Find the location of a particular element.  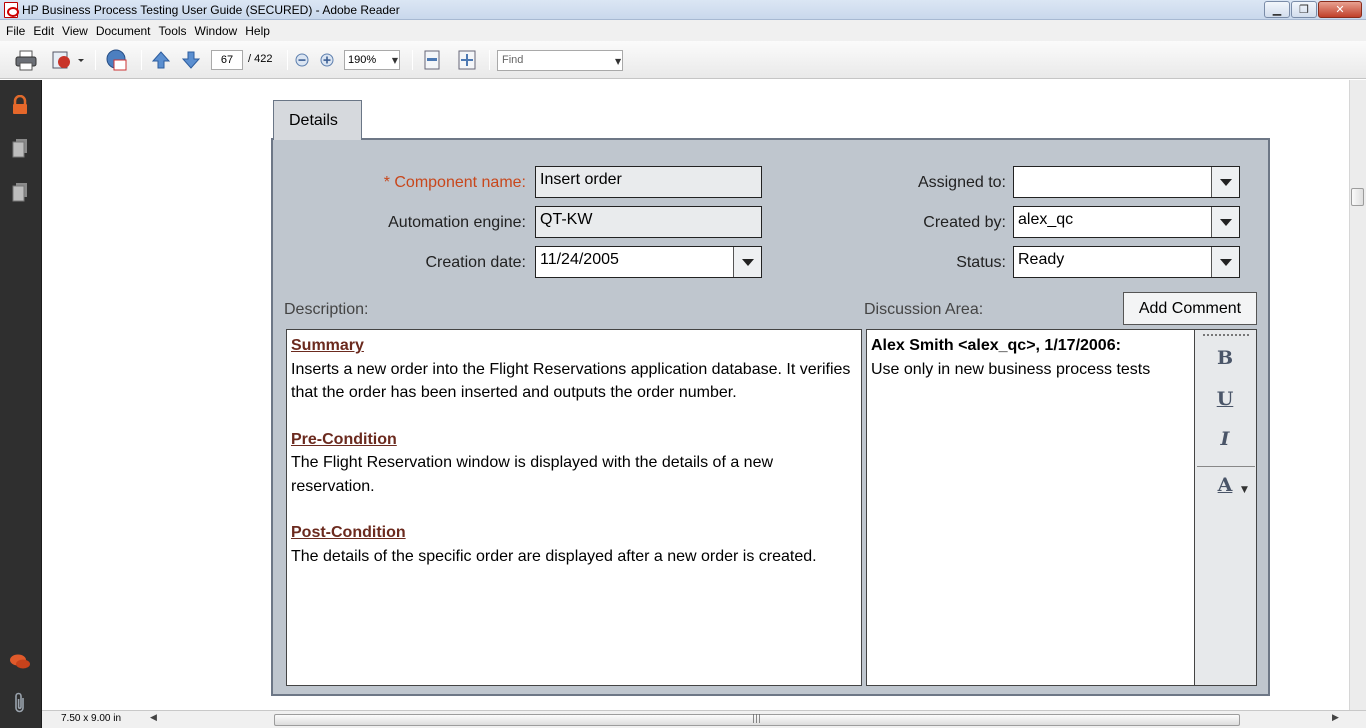

fit-page-icon is located at coordinates (467, 60).